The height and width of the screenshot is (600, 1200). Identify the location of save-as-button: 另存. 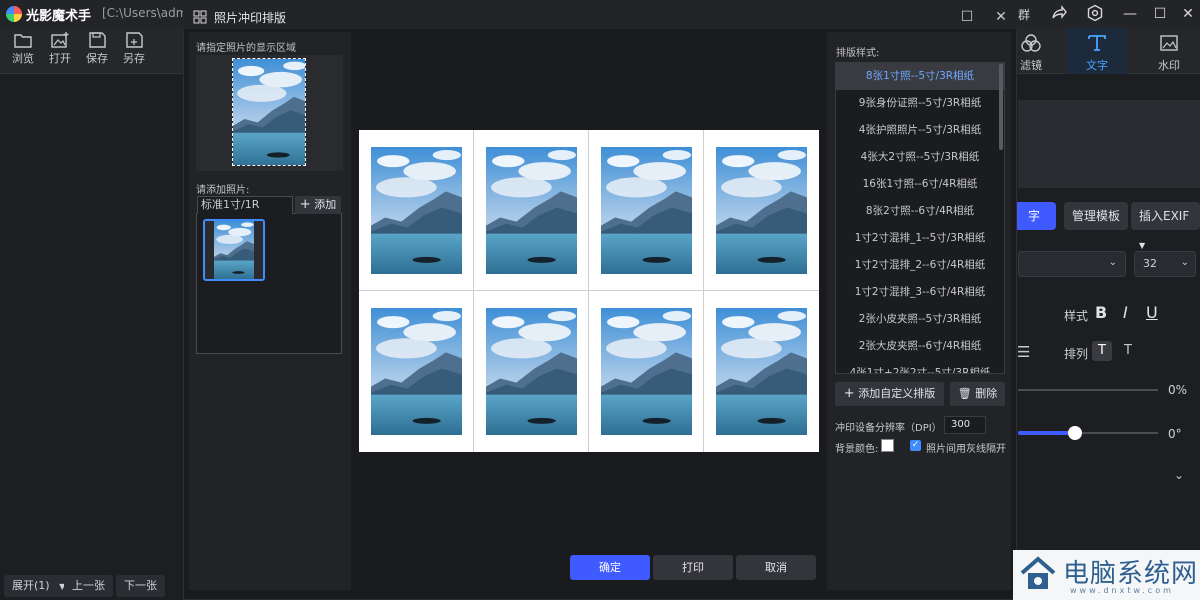
(134, 49).